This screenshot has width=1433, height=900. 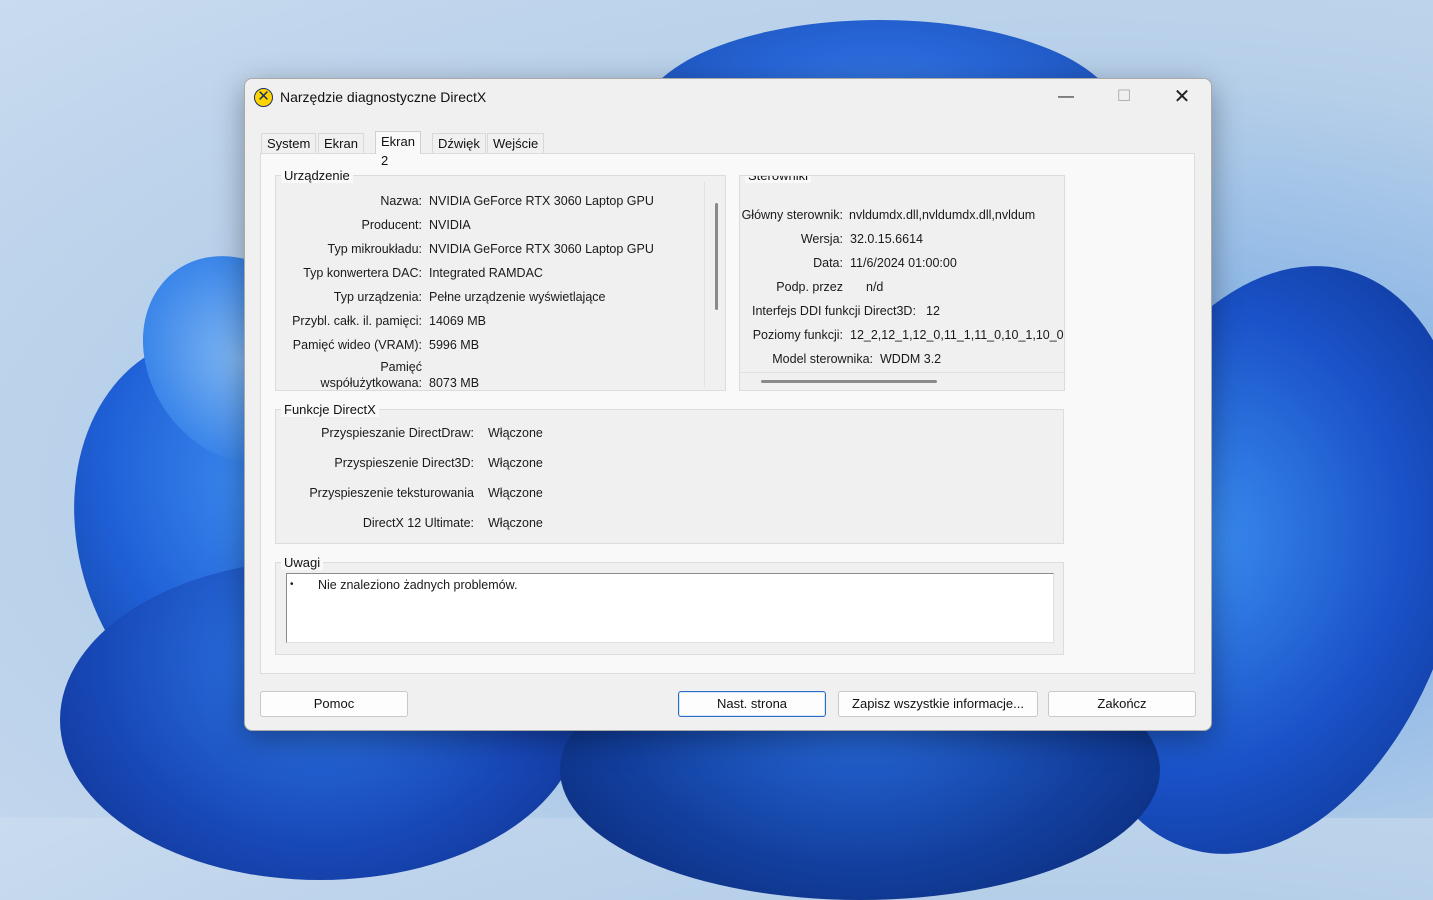 What do you see at coordinates (1122, 704) in the screenshot?
I see `exit-button: Zakończ` at bounding box center [1122, 704].